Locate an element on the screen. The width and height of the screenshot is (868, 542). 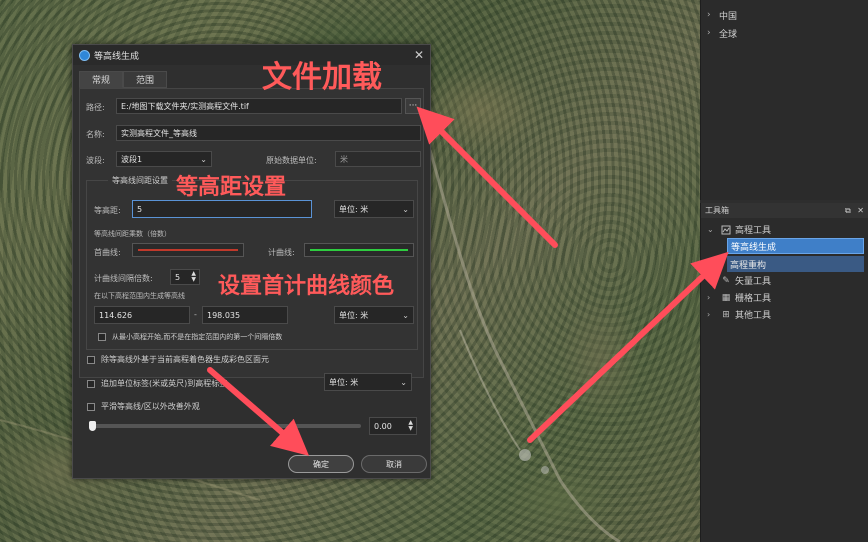
toolbox-group-other: › ⊞ 其他工具 is located at coordinates (784, 314).